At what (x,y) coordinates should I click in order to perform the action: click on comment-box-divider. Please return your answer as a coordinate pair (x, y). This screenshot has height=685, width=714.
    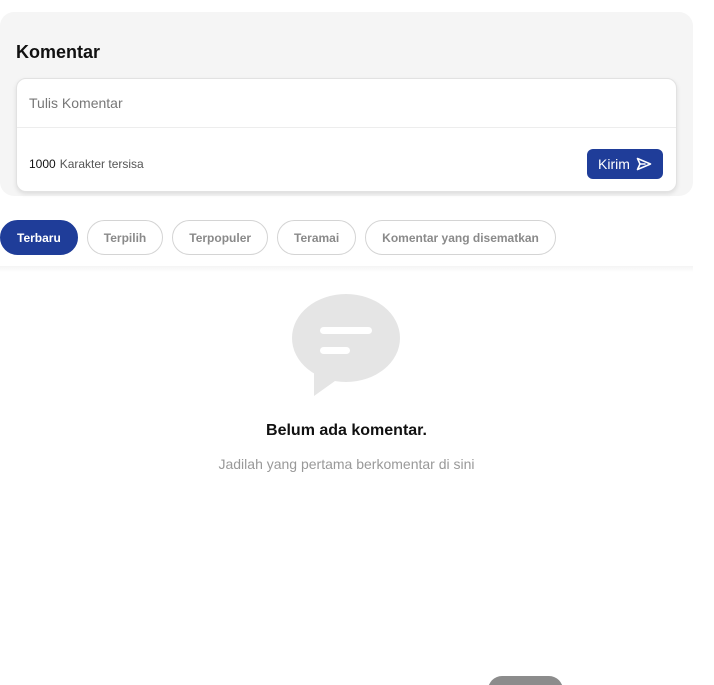
    Looking at the image, I should click on (346, 127).